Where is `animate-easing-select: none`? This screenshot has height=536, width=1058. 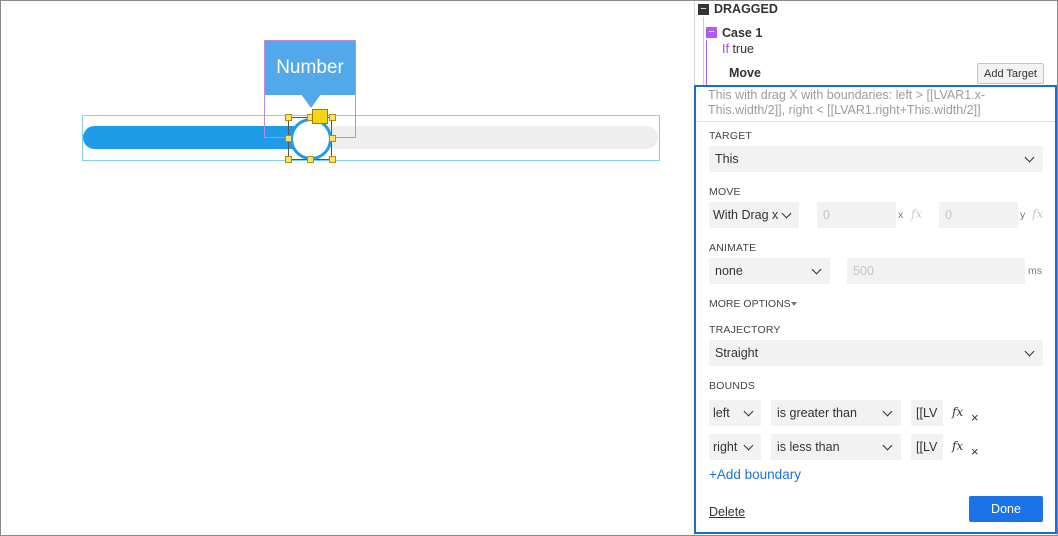
animate-easing-select: none is located at coordinates (769, 271).